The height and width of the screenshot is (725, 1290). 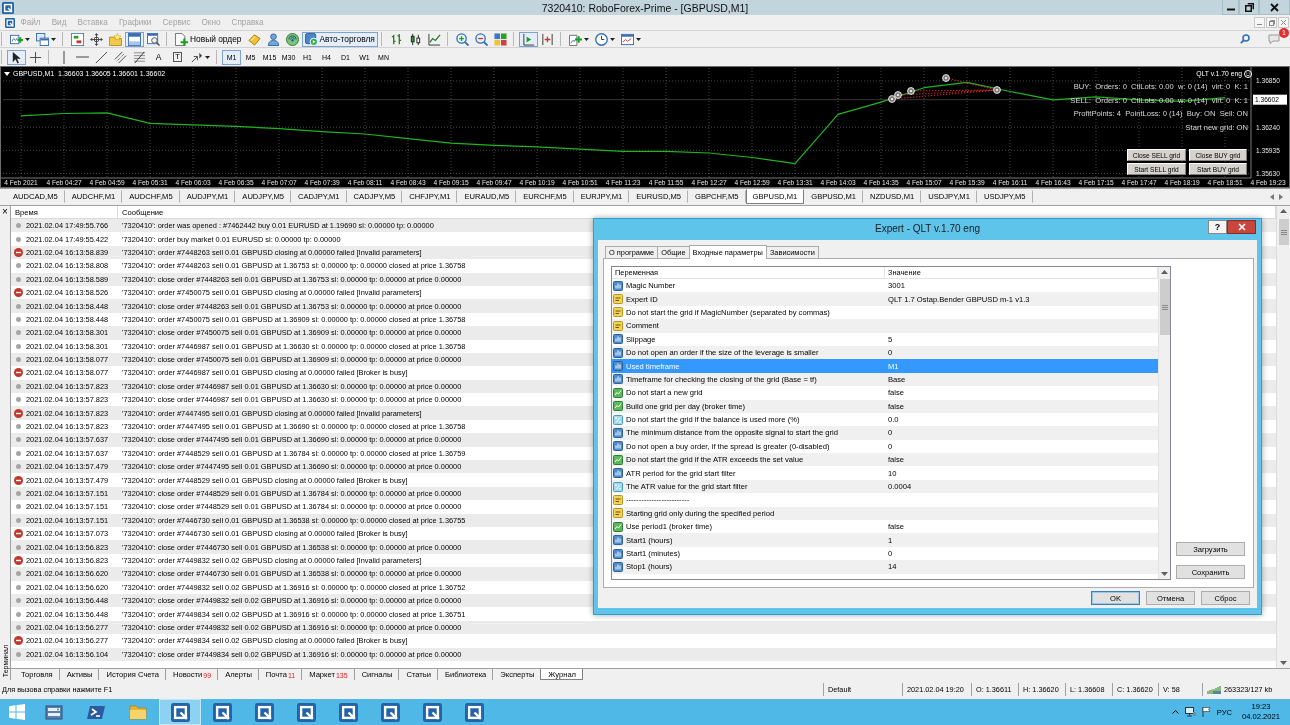 What do you see at coordinates (208, 39) in the screenshot?
I see `new-order-button: Новый ордер` at bounding box center [208, 39].